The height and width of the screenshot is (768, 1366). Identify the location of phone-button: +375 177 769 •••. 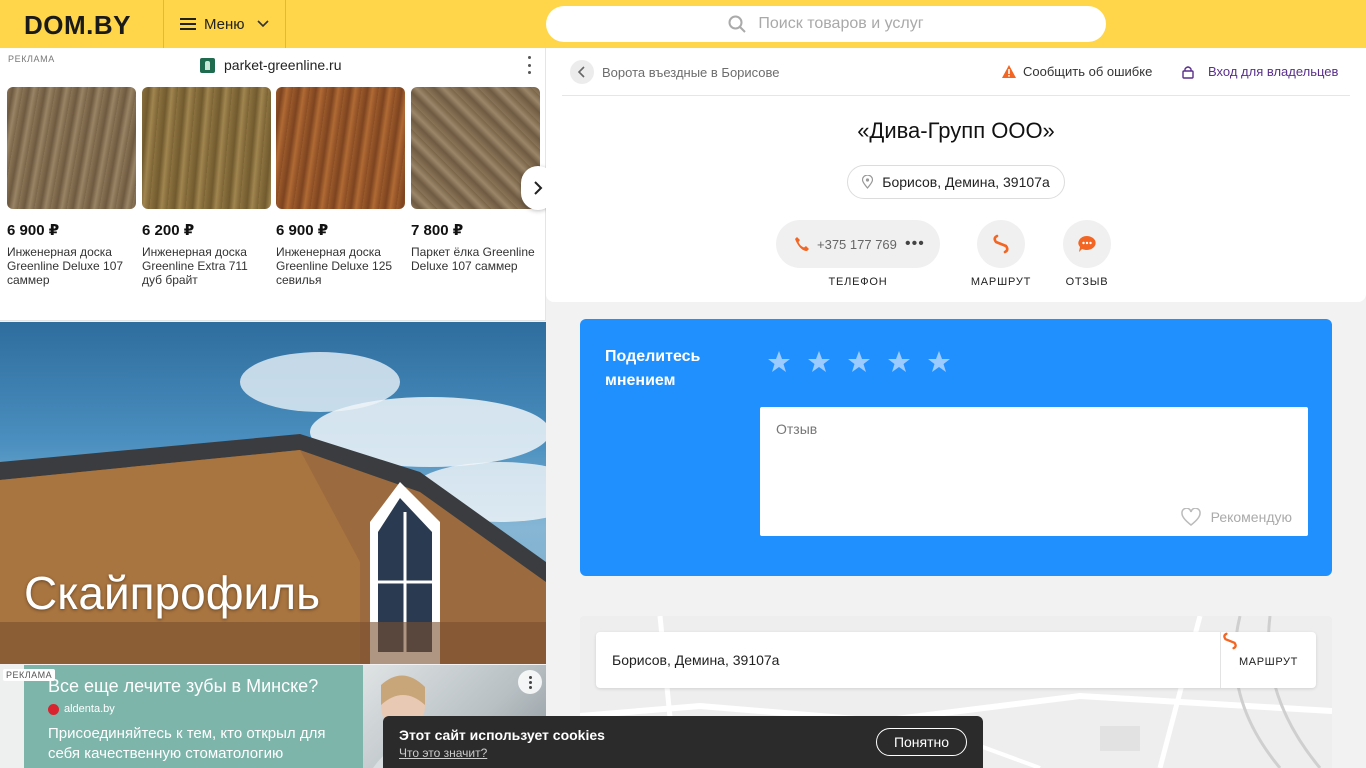
(858, 244).